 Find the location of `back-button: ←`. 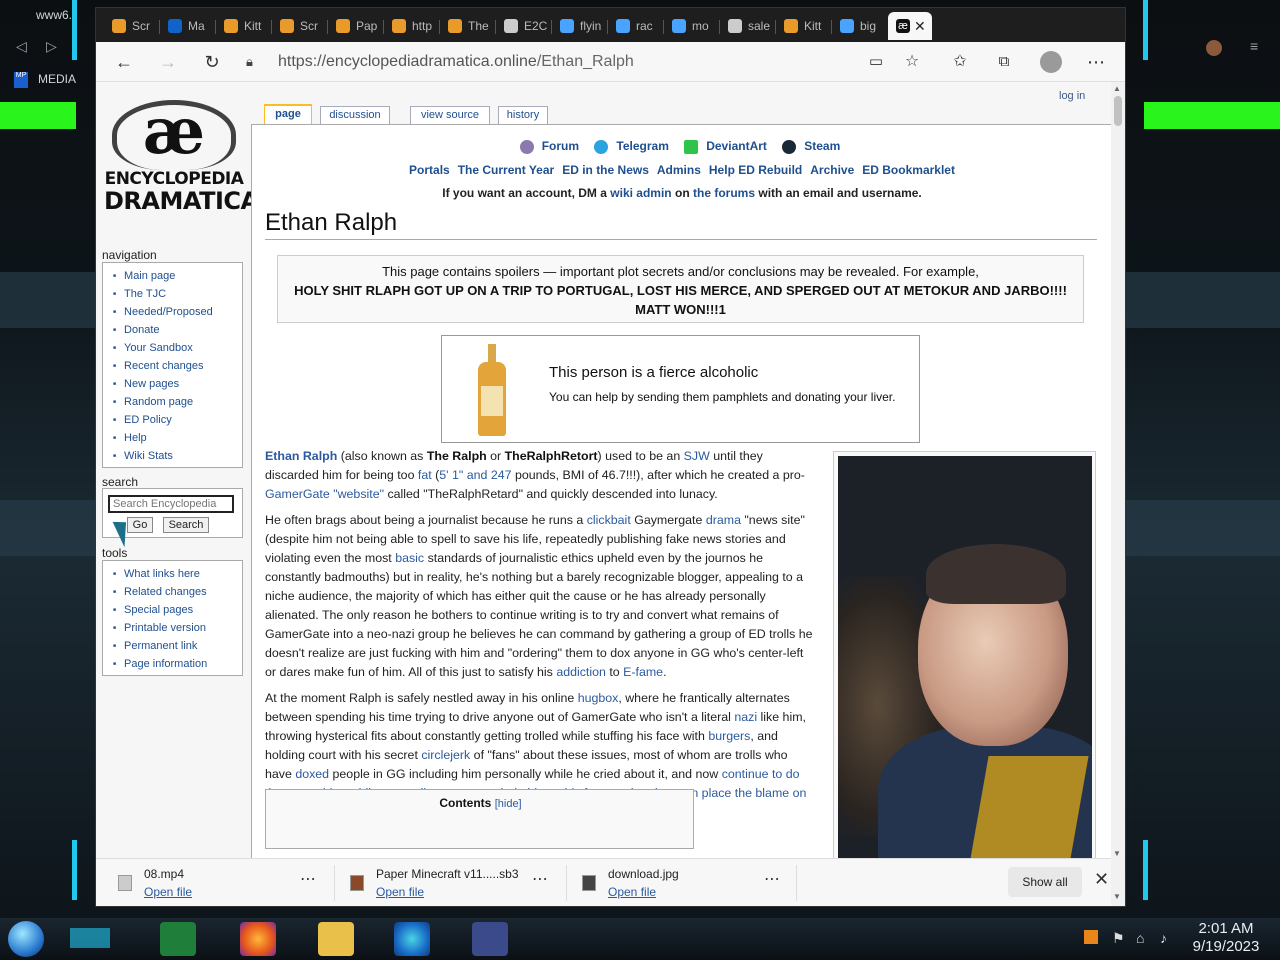

back-button: ← is located at coordinates (124, 62).